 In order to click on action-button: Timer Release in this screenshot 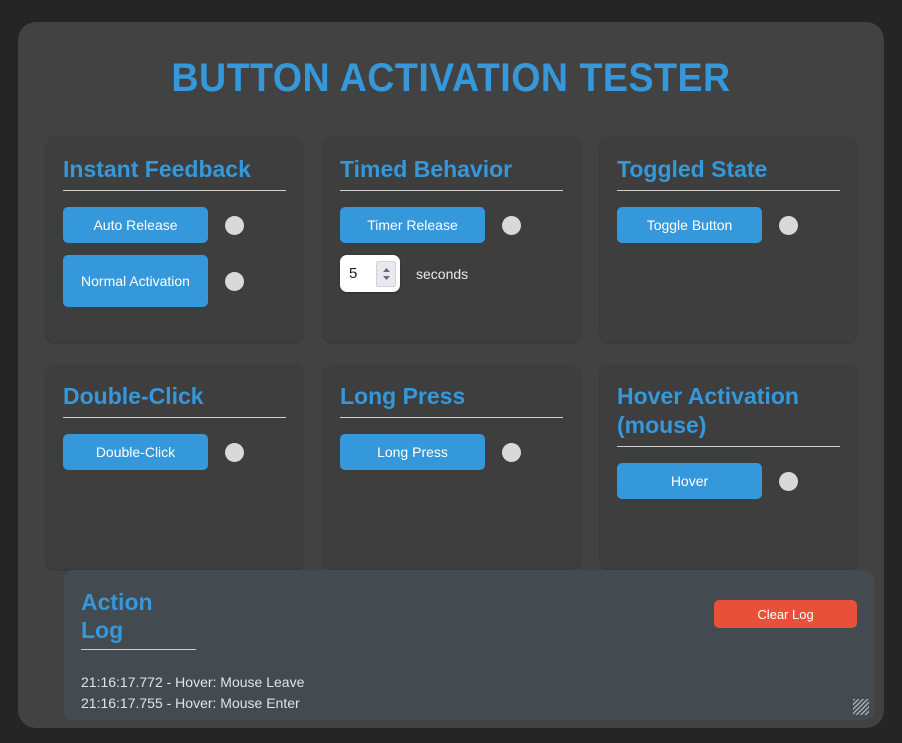, I will do `click(412, 225)`.